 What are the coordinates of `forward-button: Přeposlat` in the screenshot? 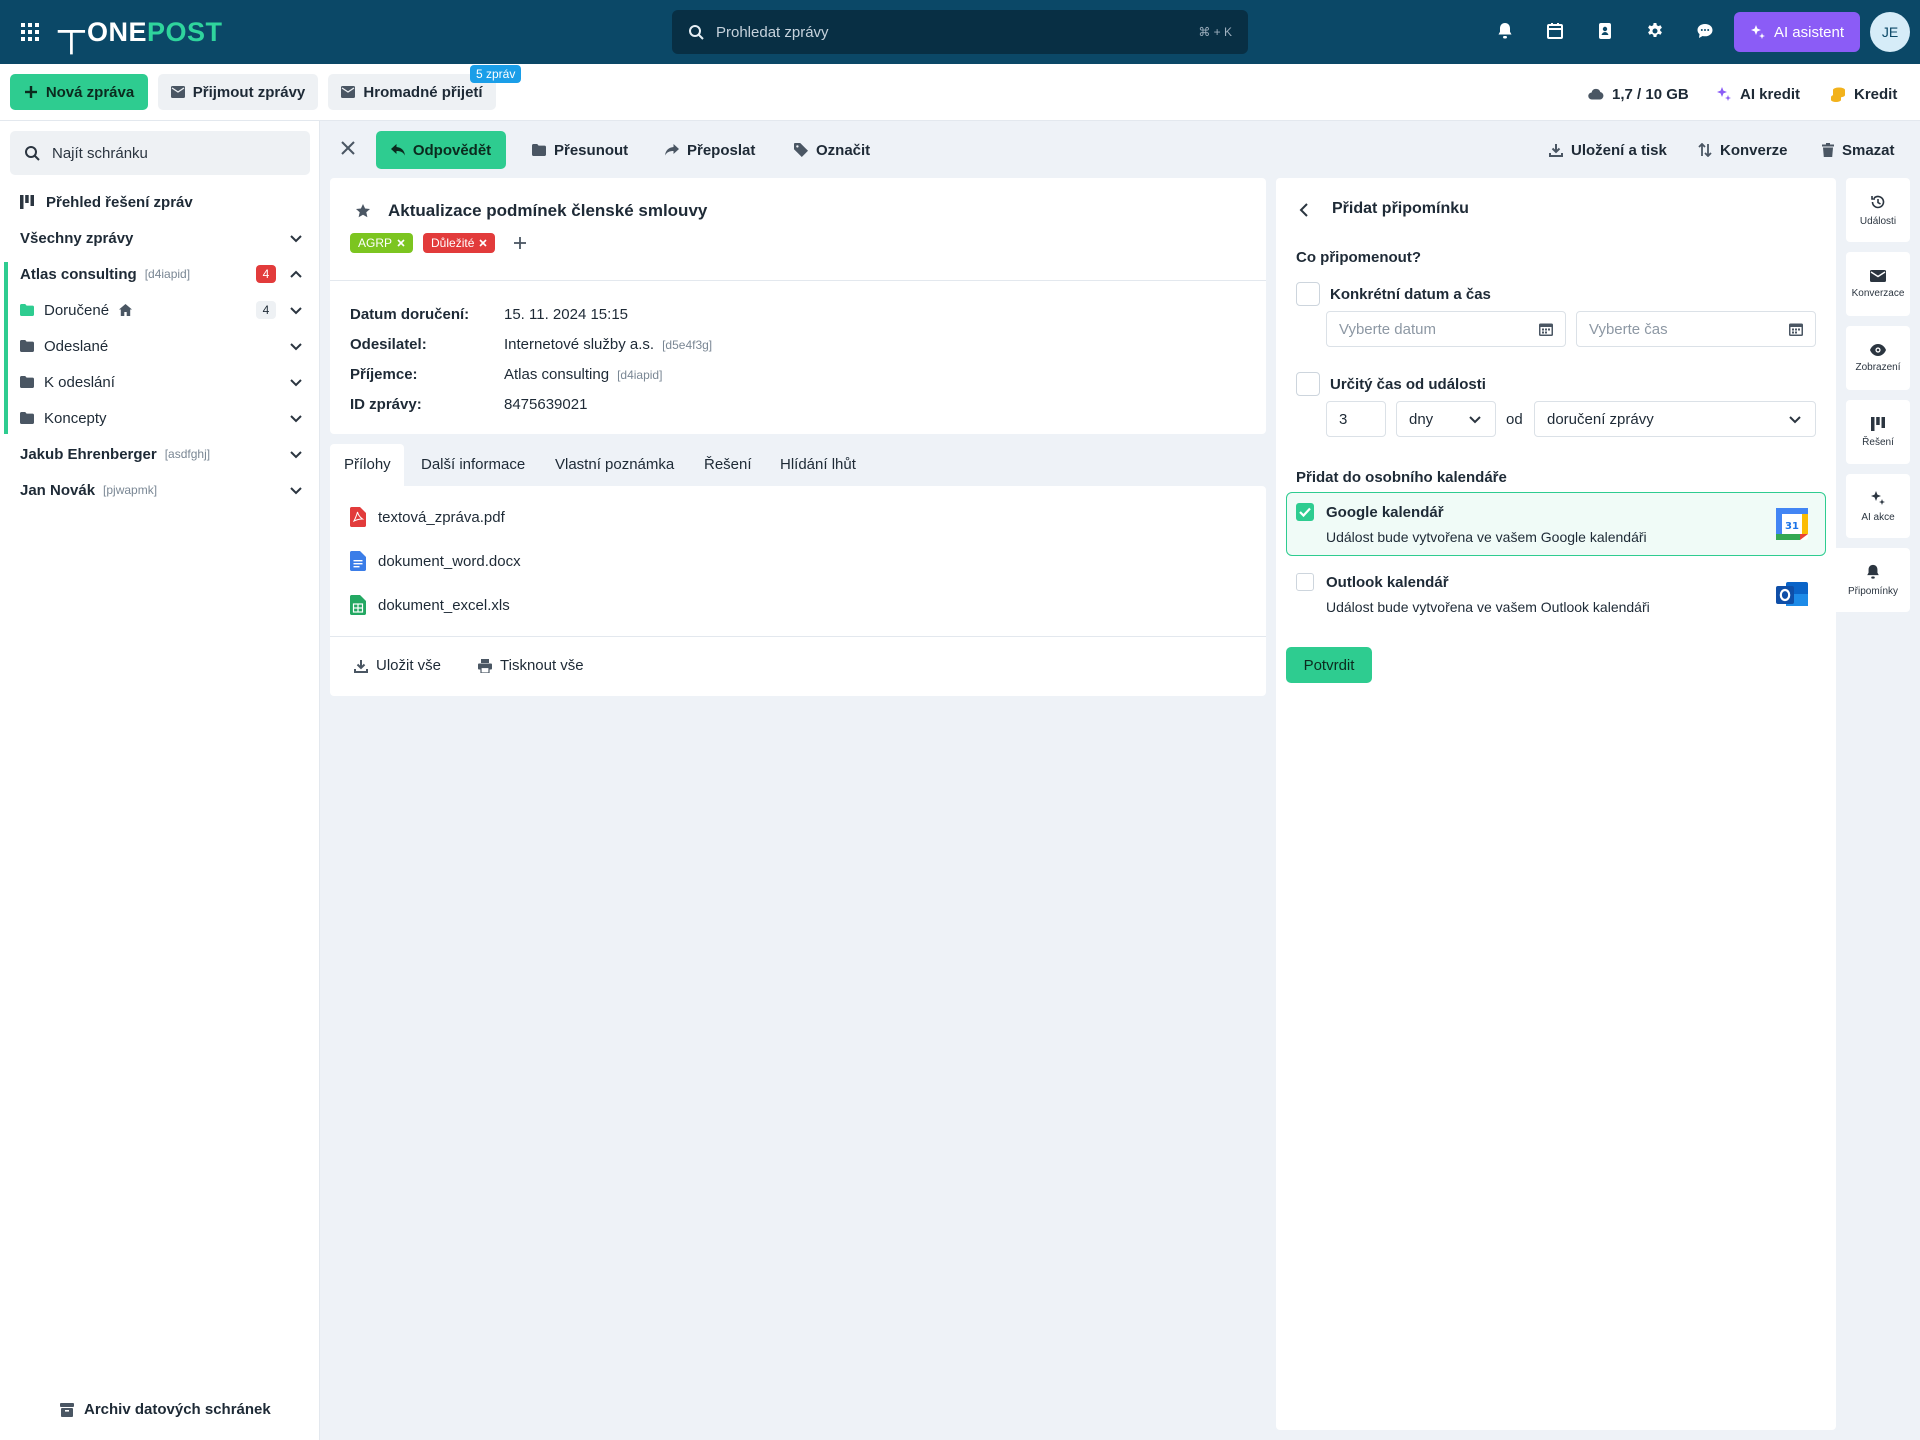 It's located at (710, 150).